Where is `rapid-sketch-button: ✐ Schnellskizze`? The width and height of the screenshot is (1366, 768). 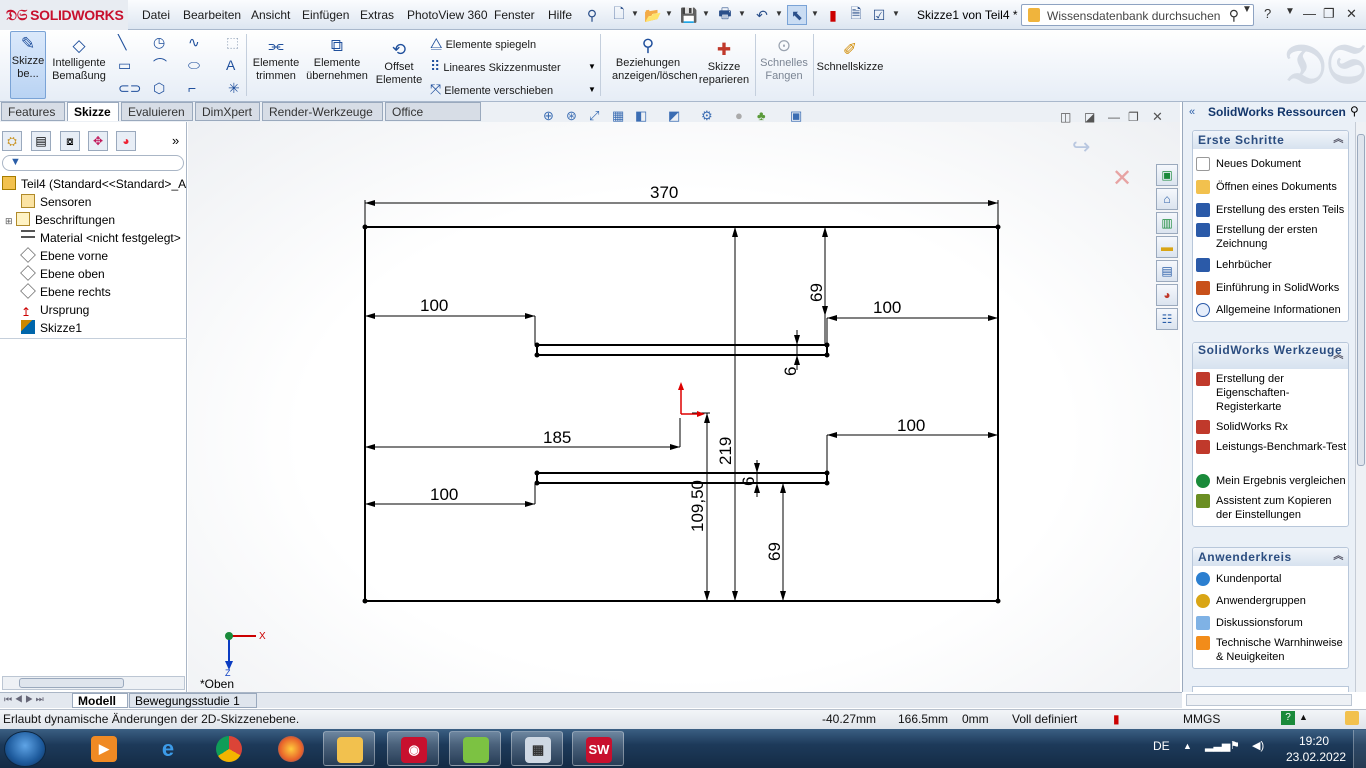 rapid-sketch-button: ✐ Schnellskizze is located at coordinates (850, 56).